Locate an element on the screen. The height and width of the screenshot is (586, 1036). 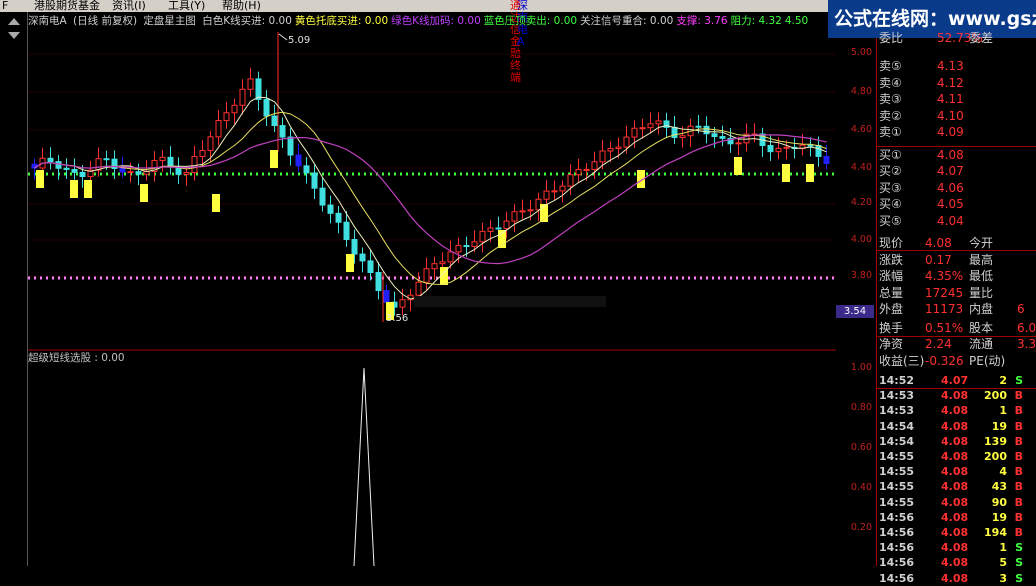
tick-row: 14:56 4.08 19 B is located at coordinates (957, 517).